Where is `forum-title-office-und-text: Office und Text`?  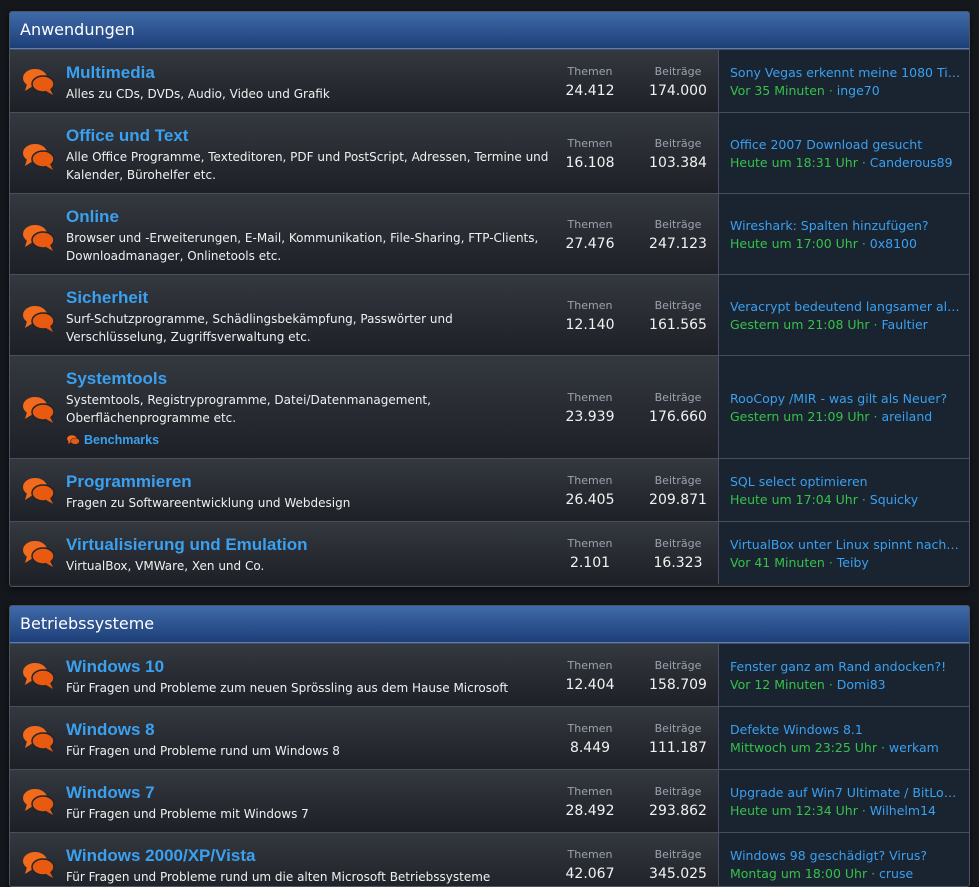
forum-title-office-und-text: Office und Text is located at coordinates (311, 136).